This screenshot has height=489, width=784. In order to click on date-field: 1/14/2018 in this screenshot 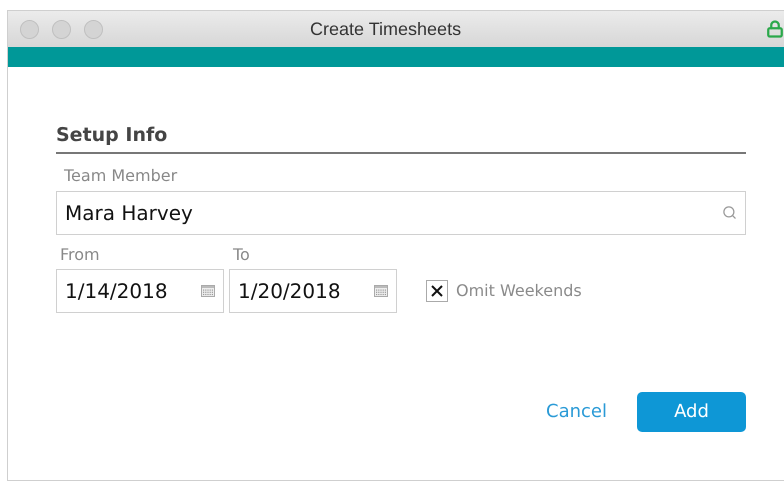, I will do `click(140, 290)`.